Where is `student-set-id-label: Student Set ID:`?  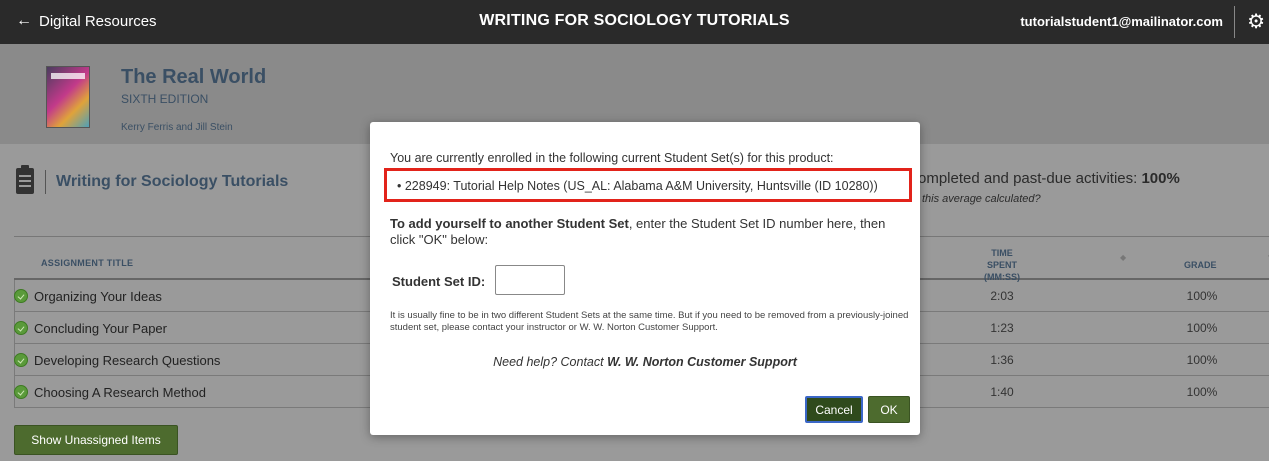 student-set-id-label: Student Set ID: is located at coordinates (439, 281).